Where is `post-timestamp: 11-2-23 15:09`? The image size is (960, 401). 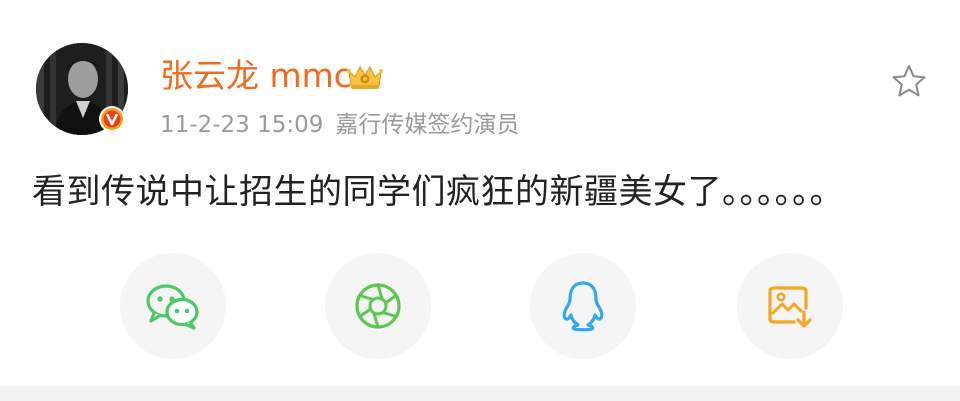
post-timestamp: 11-2-23 15:09 is located at coordinates (242, 125).